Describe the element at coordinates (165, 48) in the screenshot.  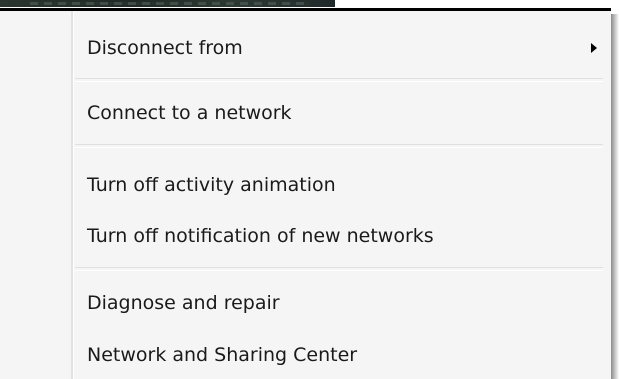
I see `menu-item-label: Disconnect from` at that location.